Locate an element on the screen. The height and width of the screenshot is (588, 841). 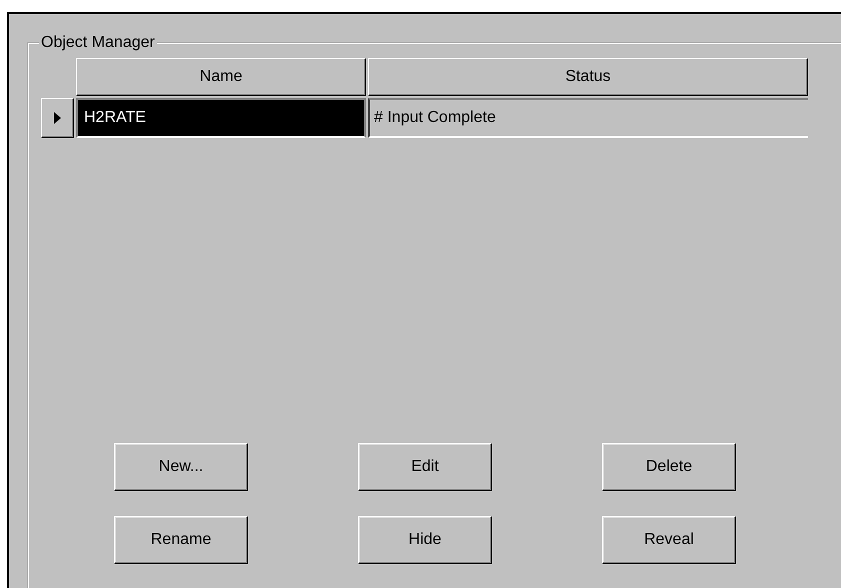
column-header: Status is located at coordinates (588, 77).